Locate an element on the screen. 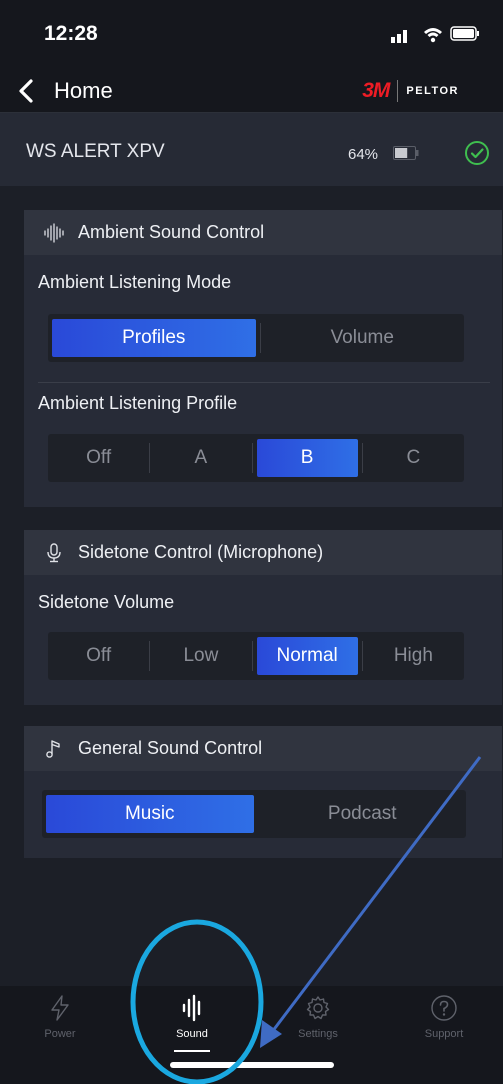  ambient-mode-profiles: Profiles is located at coordinates (154, 338).